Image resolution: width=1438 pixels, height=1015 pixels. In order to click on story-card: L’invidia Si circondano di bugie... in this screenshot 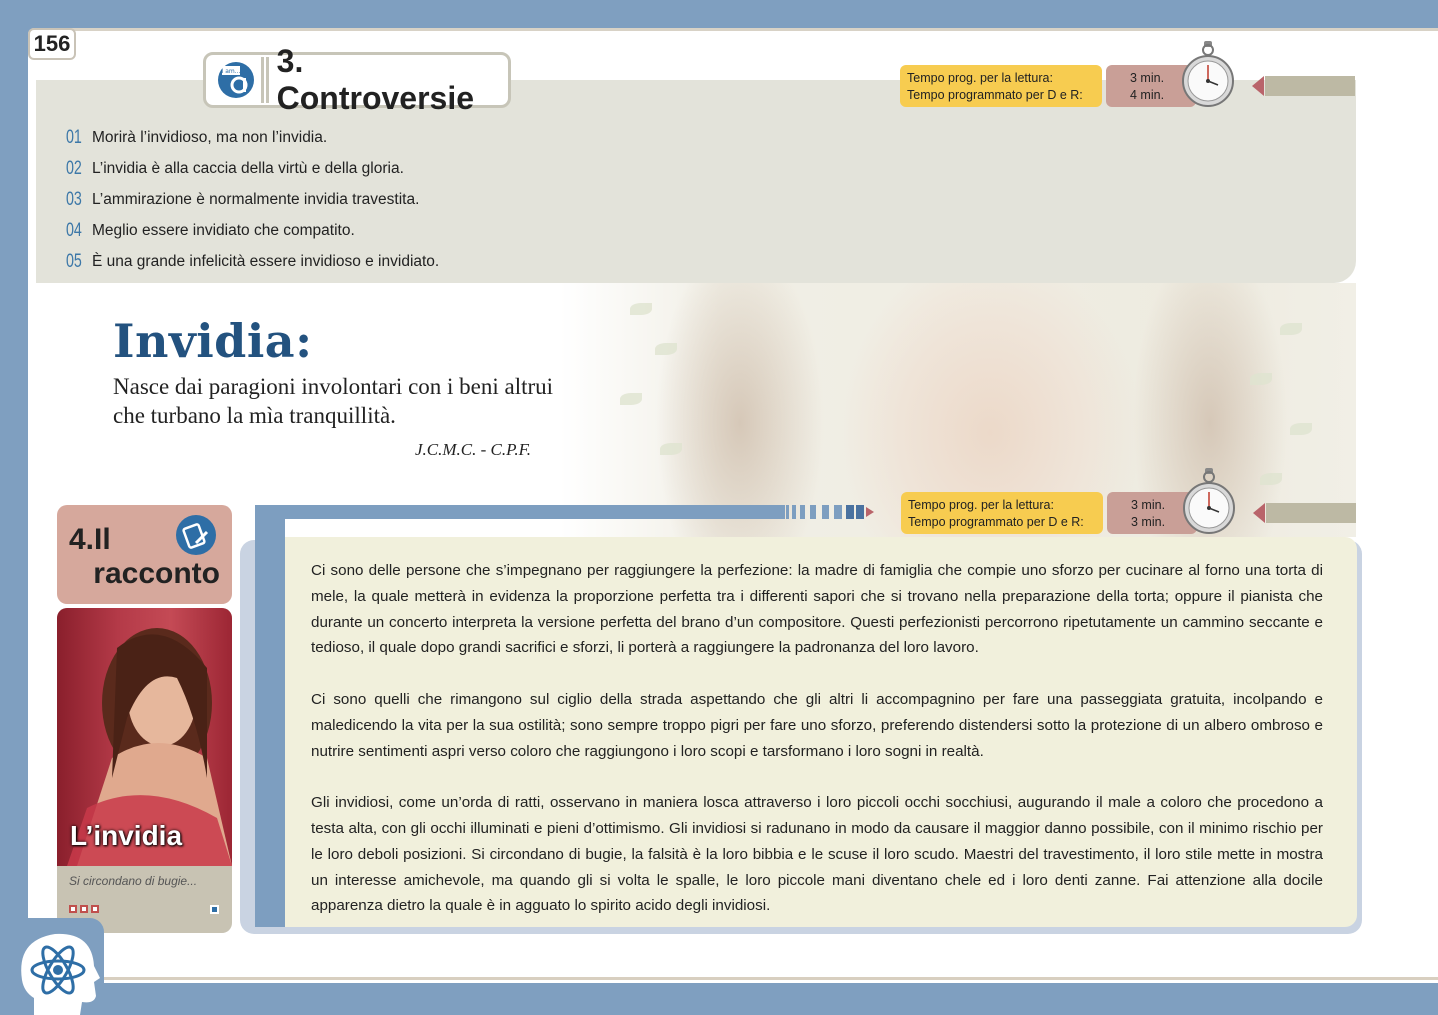, I will do `click(144, 770)`.